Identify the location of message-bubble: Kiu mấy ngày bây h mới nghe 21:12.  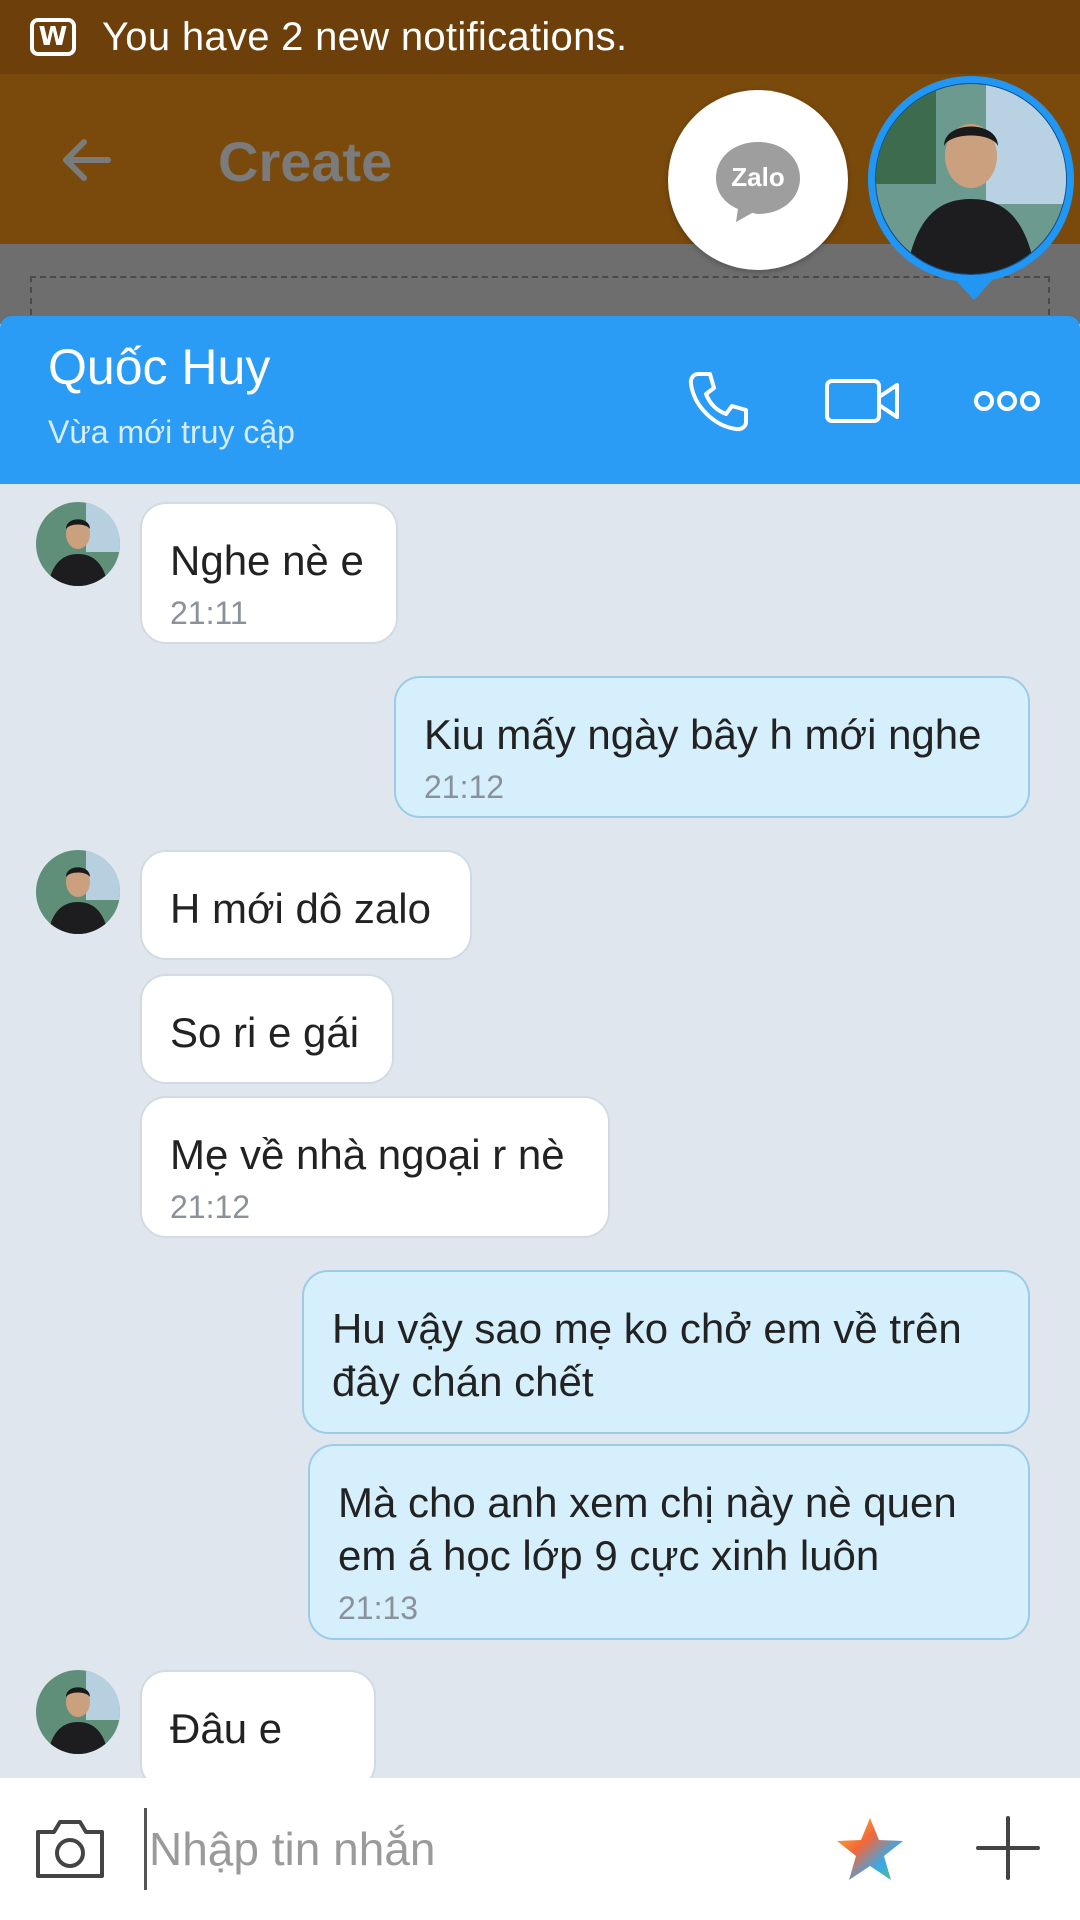
(712, 747).